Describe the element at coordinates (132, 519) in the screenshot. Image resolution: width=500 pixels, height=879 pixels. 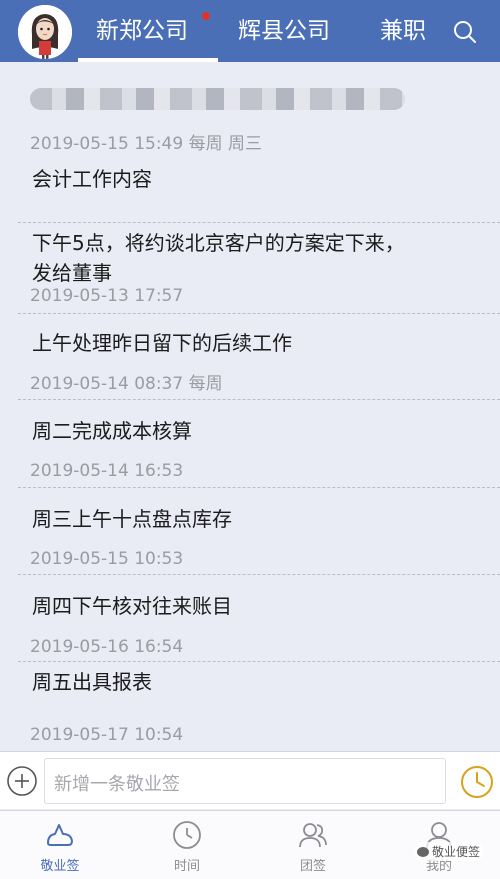
I see `note-title: 周三上午十点盘点库存` at that location.